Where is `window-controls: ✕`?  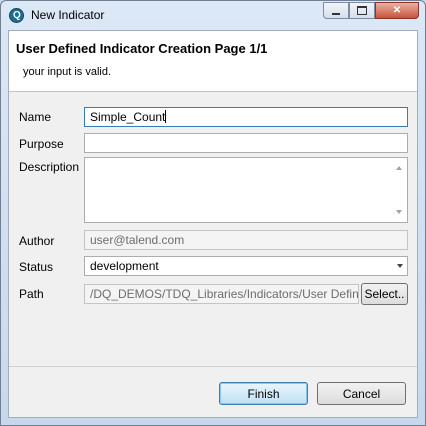 window-controls: ✕ is located at coordinates (371, 11).